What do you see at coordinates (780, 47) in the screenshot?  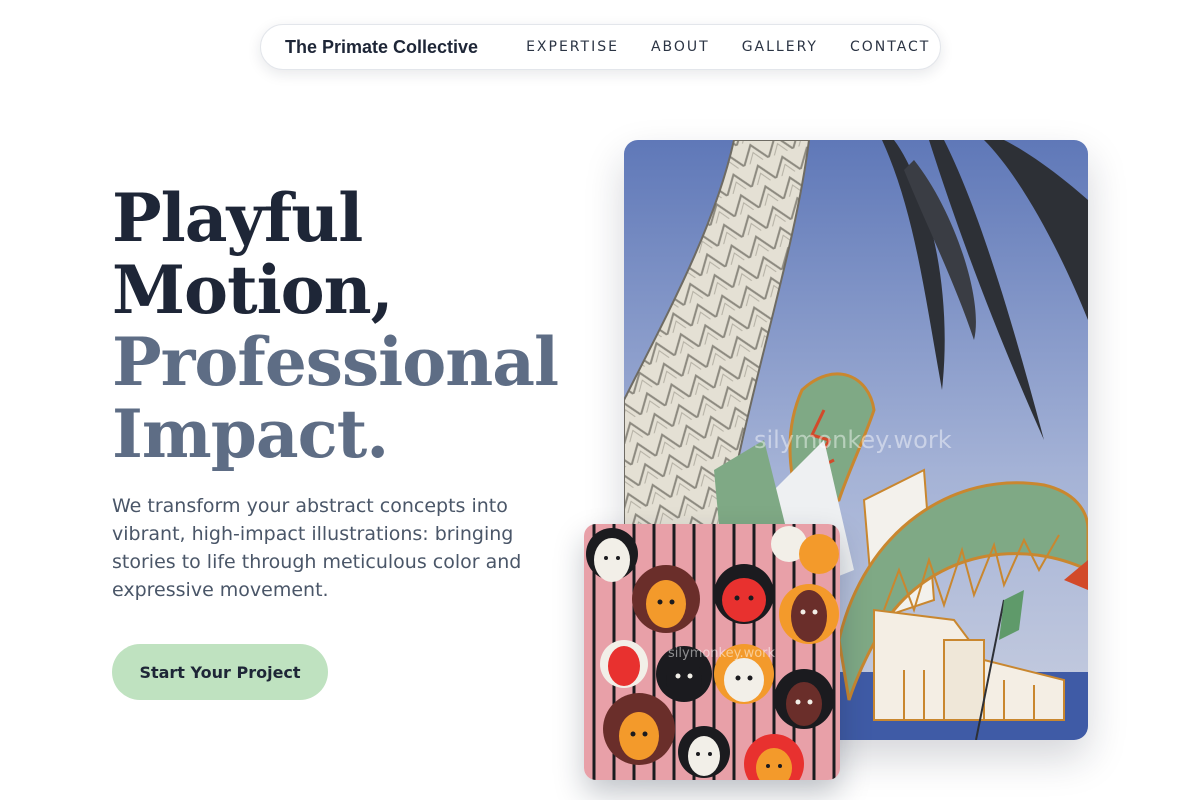 I see `nav-link-gallery: GALLERY` at bounding box center [780, 47].